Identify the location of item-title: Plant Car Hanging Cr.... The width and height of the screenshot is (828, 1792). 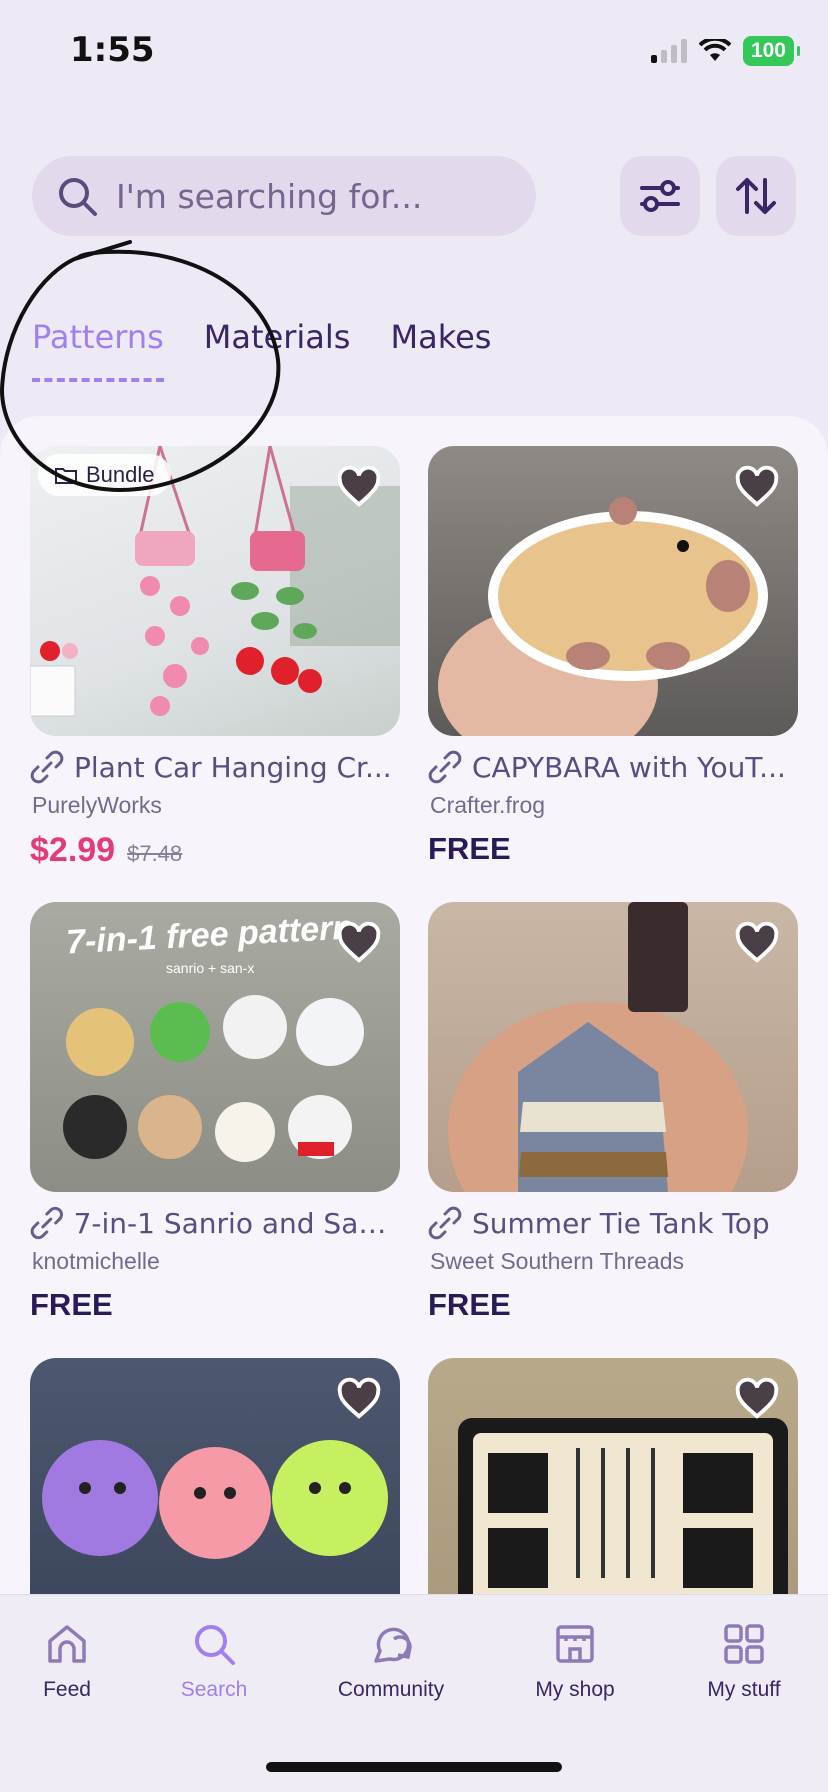
(233, 767).